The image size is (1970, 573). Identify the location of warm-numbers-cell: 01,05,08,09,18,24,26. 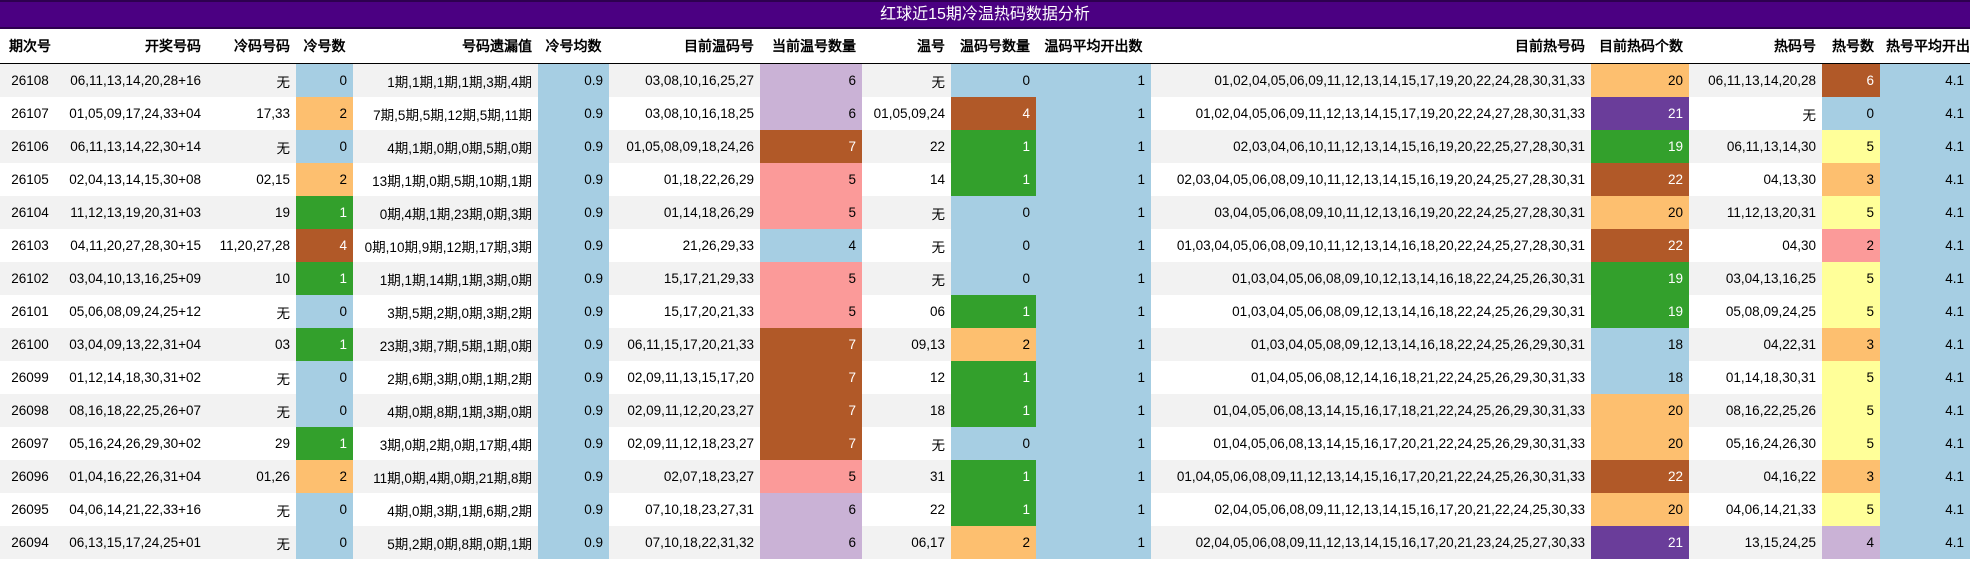
(684, 146).